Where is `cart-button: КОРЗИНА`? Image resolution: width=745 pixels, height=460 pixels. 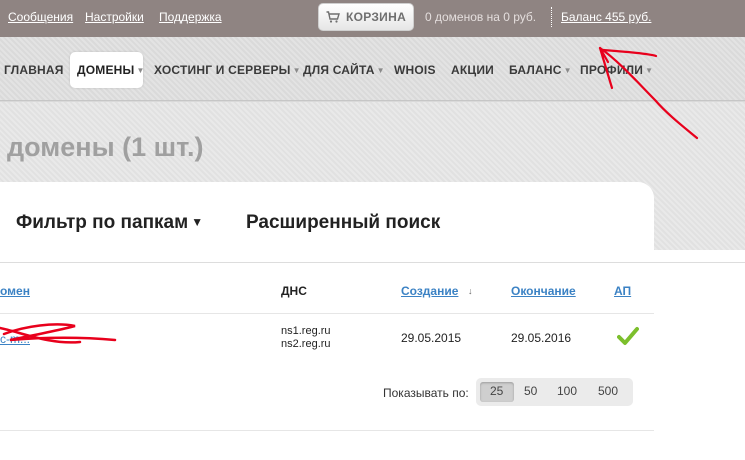
cart-button: КОРЗИНА is located at coordinates (366, 17).